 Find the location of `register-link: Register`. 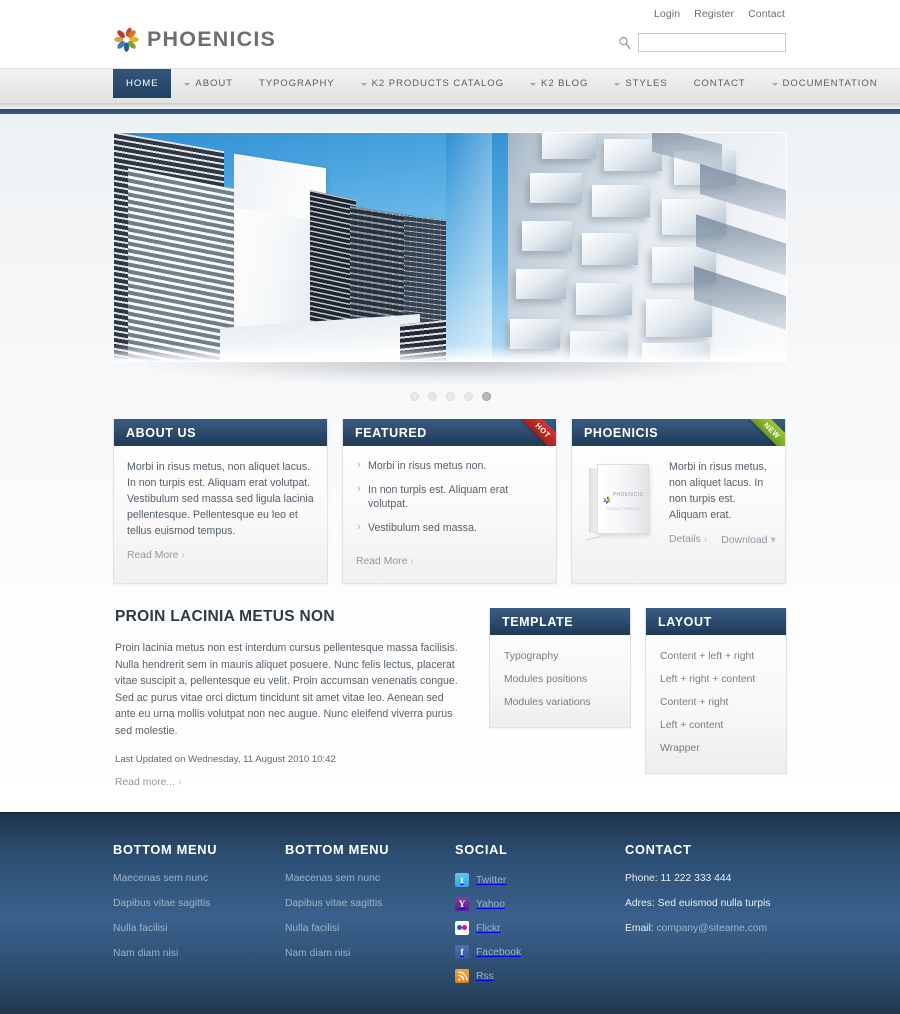

register-link: Register is located at coordinates (714, 14).